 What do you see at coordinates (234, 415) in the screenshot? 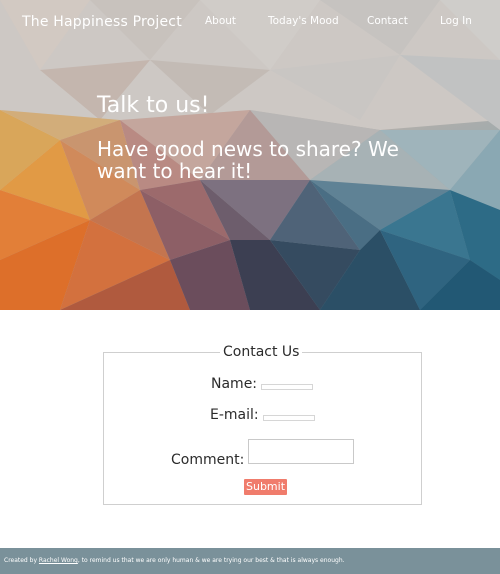
I see `email-label: E-mail:` at bounding box center [234, 415].